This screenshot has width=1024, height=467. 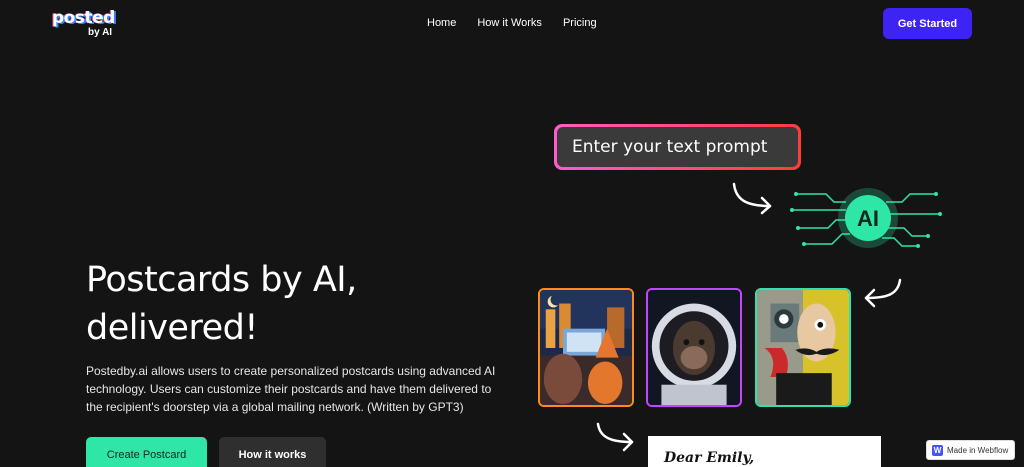 I want to click on nav-how-it-works: How it Works, so click(x=509, y=23).